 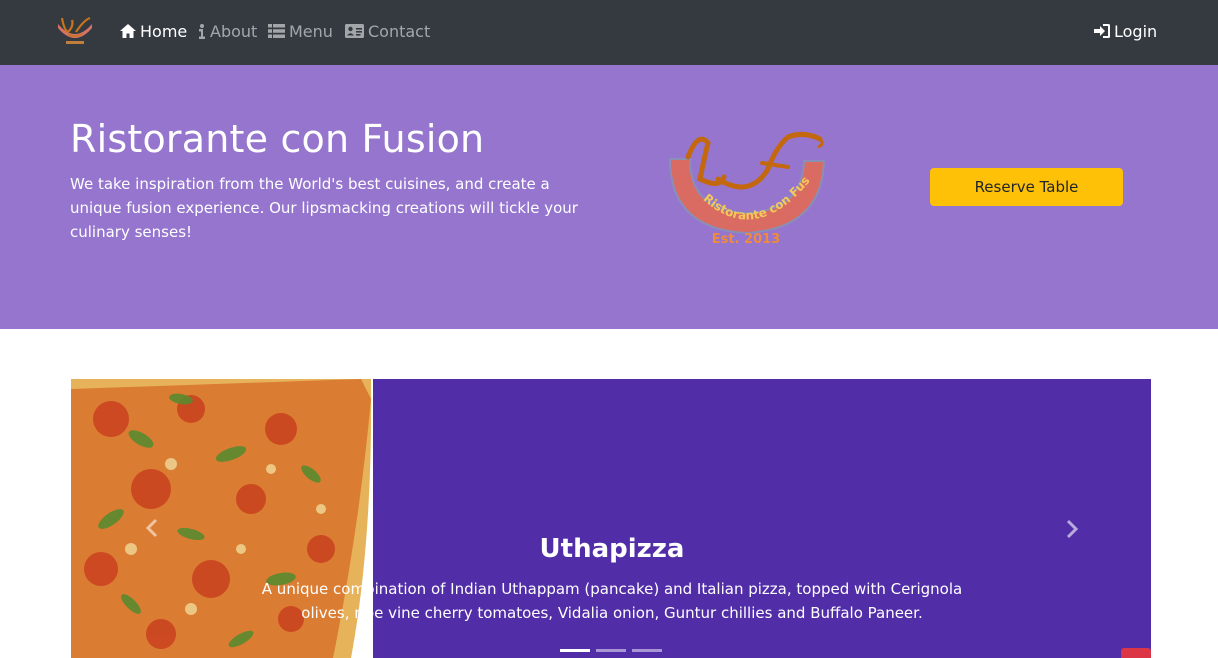 I want to click on sign-in-icon, so click(x=1102, y=31).